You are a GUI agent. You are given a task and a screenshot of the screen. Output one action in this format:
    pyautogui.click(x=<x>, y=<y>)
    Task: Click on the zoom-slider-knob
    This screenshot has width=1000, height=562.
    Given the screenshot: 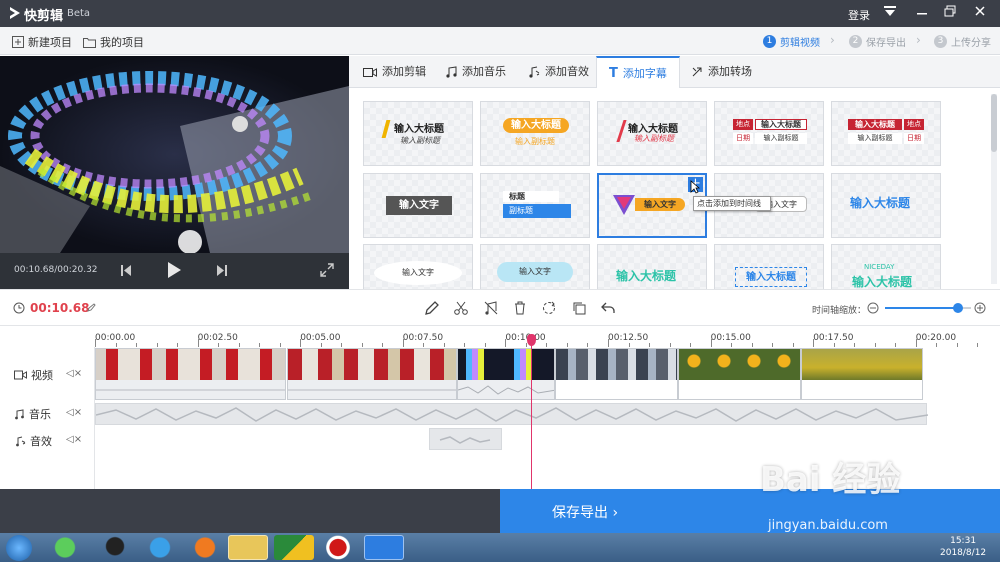 What is the action you would take?
    pyautogui.click(x=958, y=308)
    